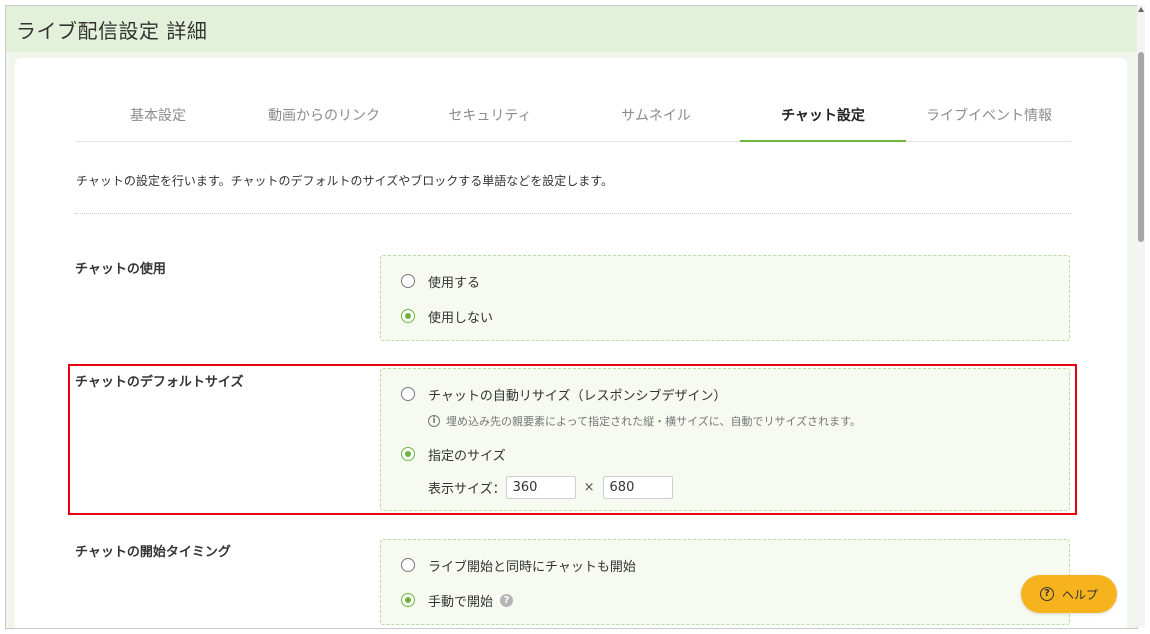  Describe the element at coordinates (461, 318) in the screenshot. I see `radio-label: 使用しない` at that location.